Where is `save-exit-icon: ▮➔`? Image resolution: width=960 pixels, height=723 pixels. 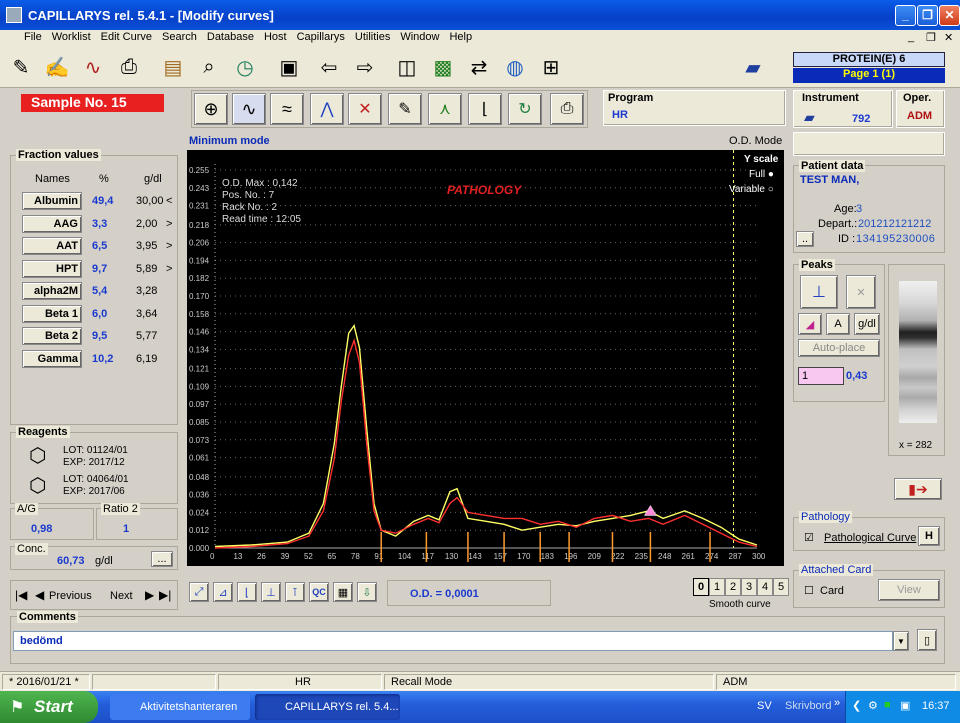 save-exit-icon: ▮➔ is located at coordinates (918, 489).